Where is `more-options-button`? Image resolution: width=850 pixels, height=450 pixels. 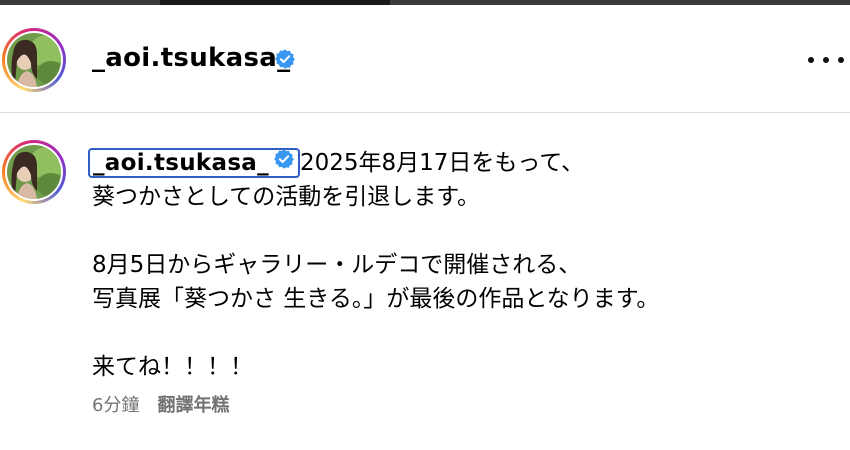
more-options-button is located at coordinates (826, 60).